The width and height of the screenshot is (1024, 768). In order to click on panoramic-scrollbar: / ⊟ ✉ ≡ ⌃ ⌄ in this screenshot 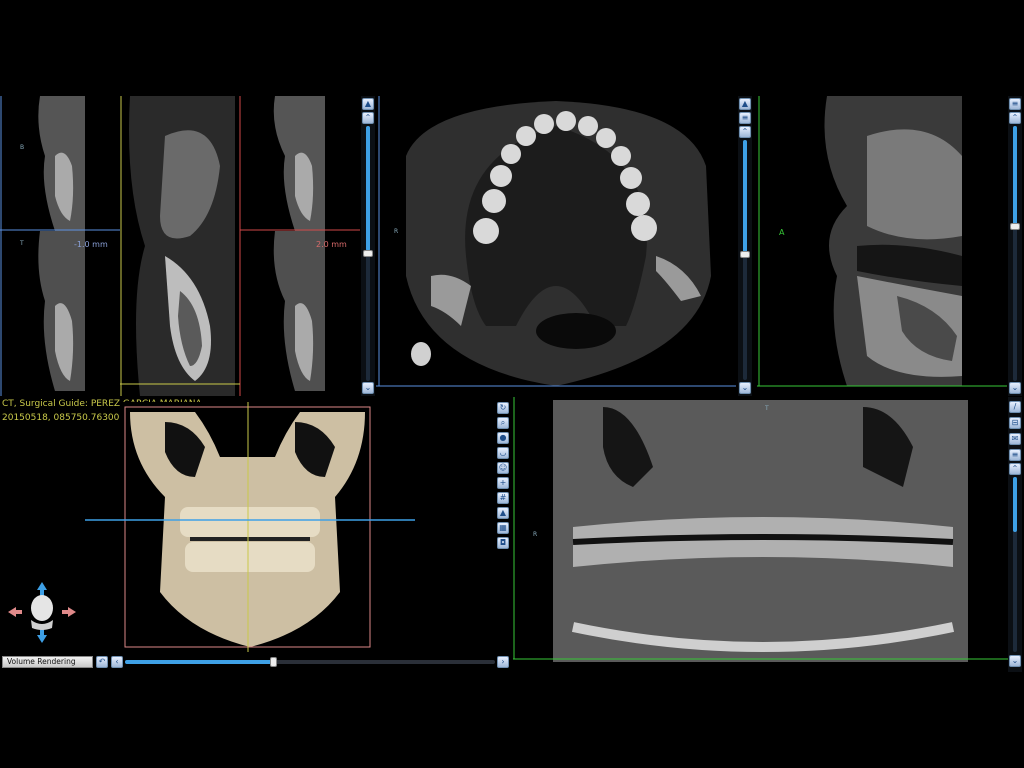, I will do `click(1015, 534)`.